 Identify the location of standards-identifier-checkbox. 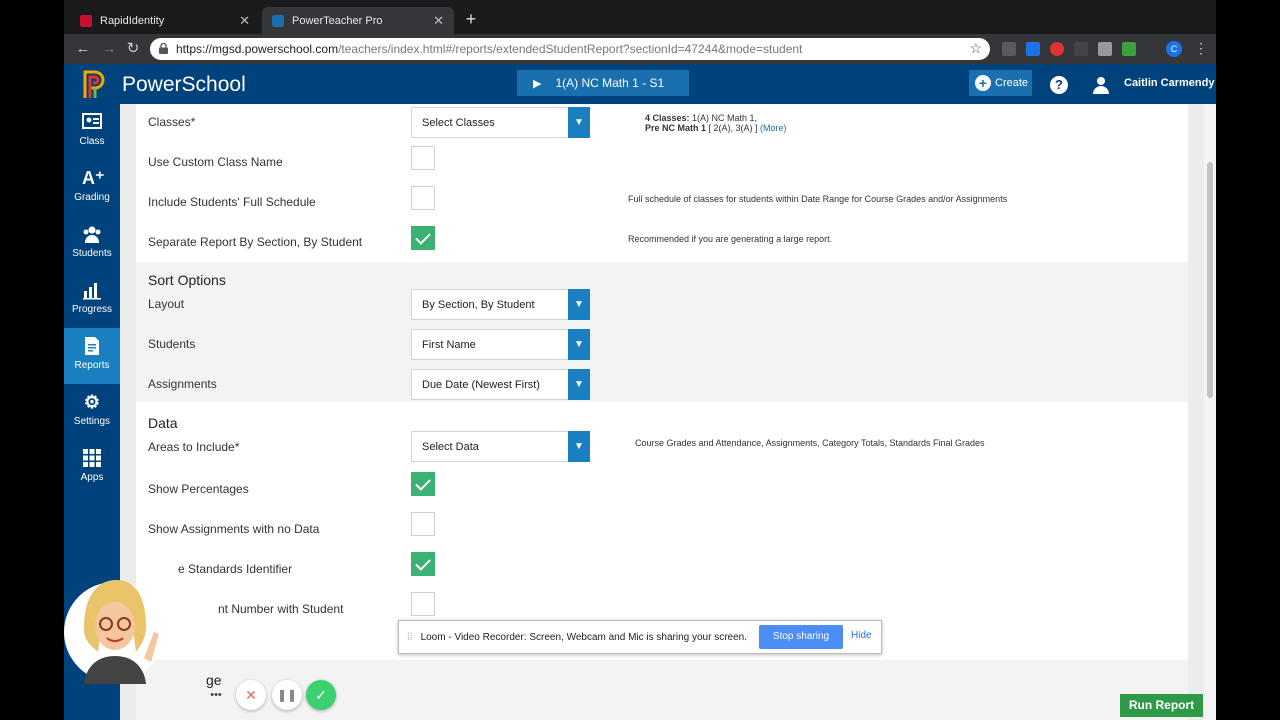
(423, 564).